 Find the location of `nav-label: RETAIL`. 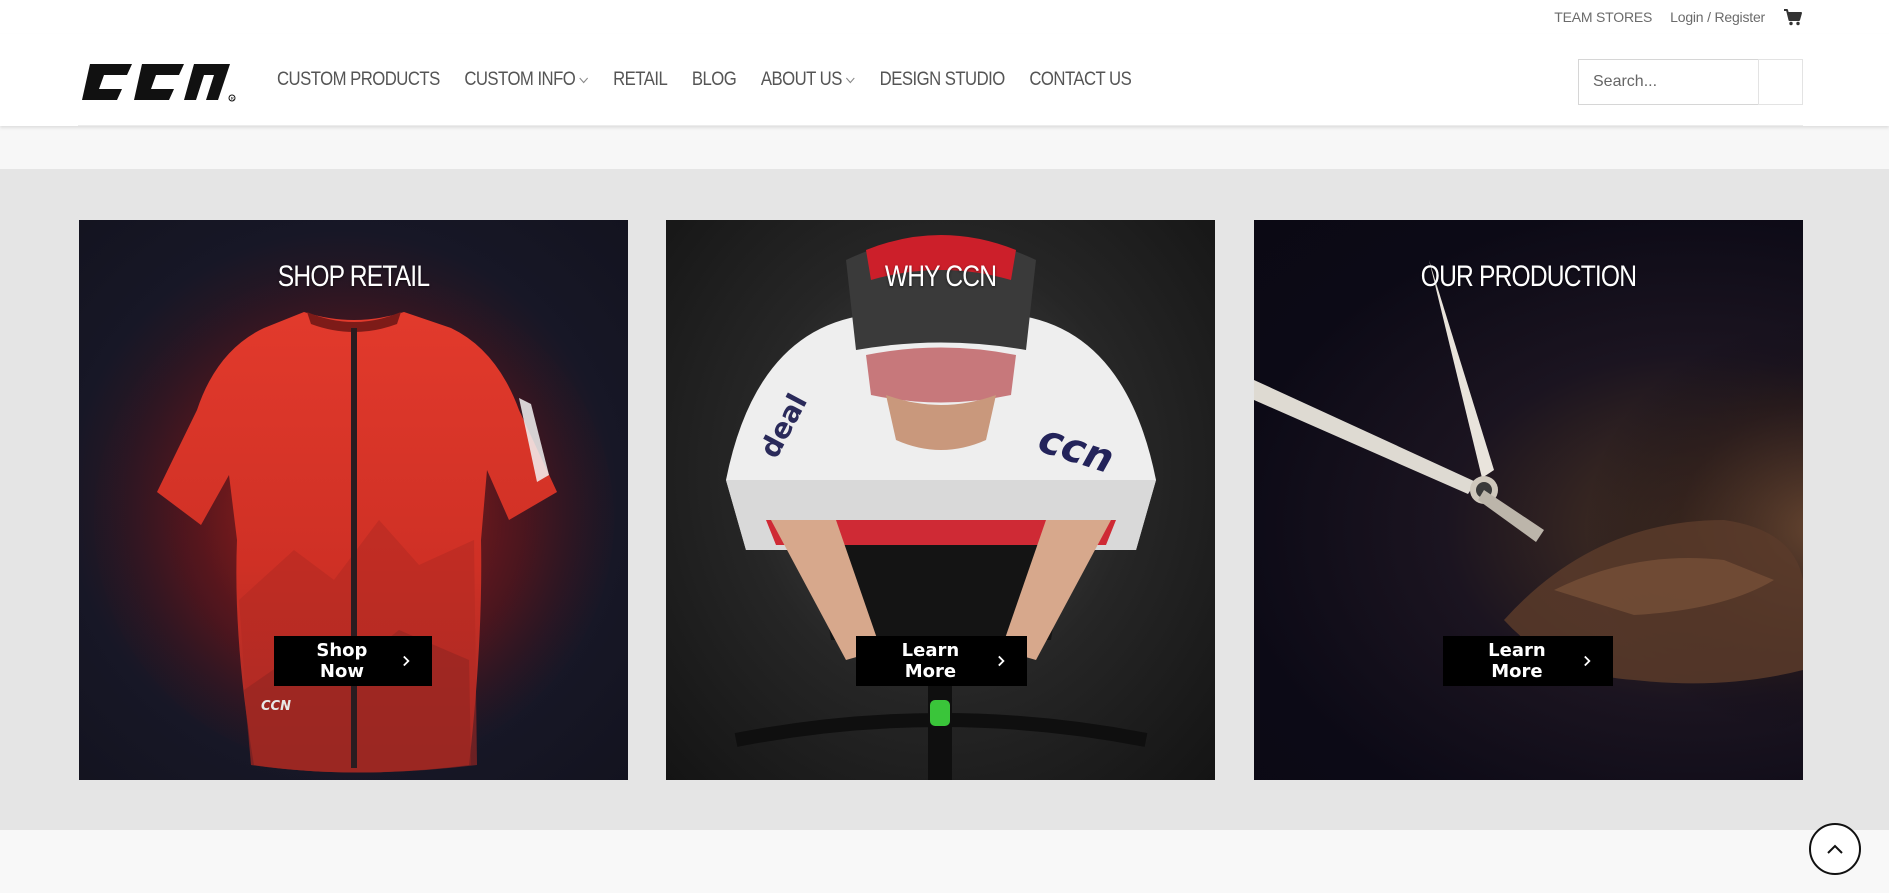

nav-label: RETAIL is located at coordinates (640, 79).